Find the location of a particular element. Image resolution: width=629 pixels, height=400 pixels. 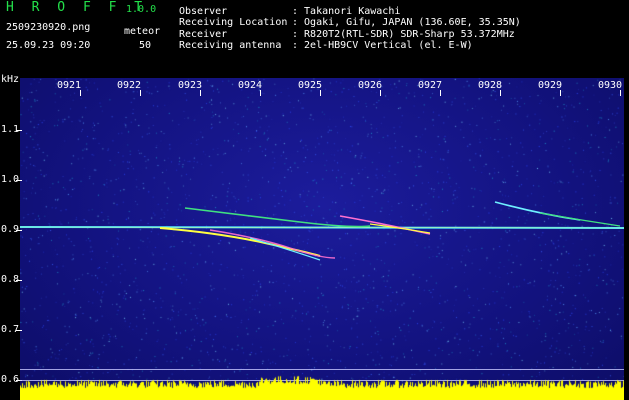

signal-level-bars is located at coordinates (322, 385).